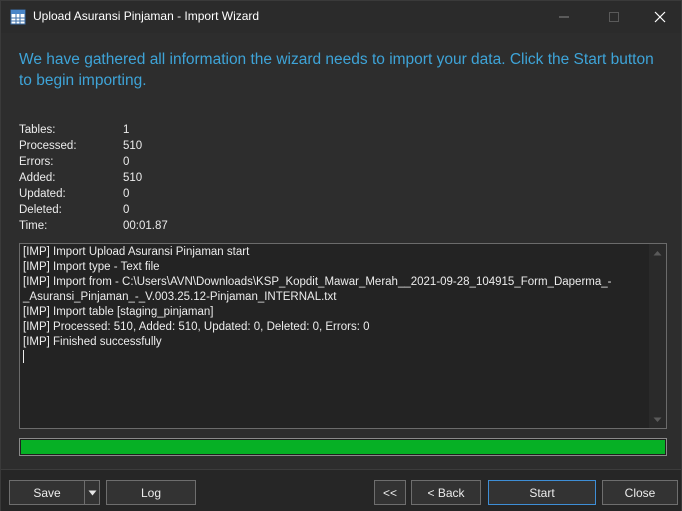  What do you see at coordinates (169, 210) in the screenshot?
I see `stat-deleted: Deleted: 0` at bounding box center [169, 210].